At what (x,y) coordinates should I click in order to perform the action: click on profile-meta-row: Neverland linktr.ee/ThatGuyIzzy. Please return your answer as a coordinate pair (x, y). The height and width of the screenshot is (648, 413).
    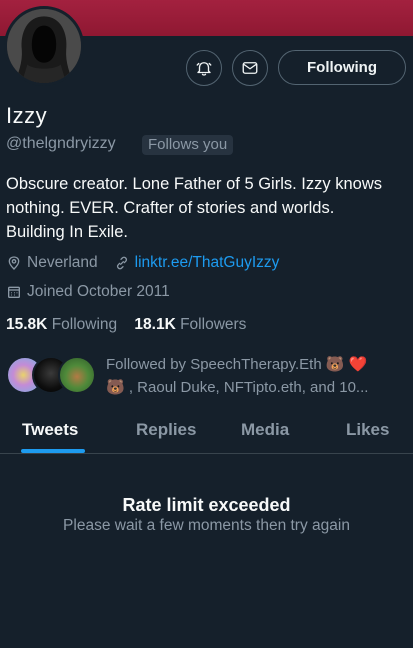
    Looking at the image, I should click on (142, 263).